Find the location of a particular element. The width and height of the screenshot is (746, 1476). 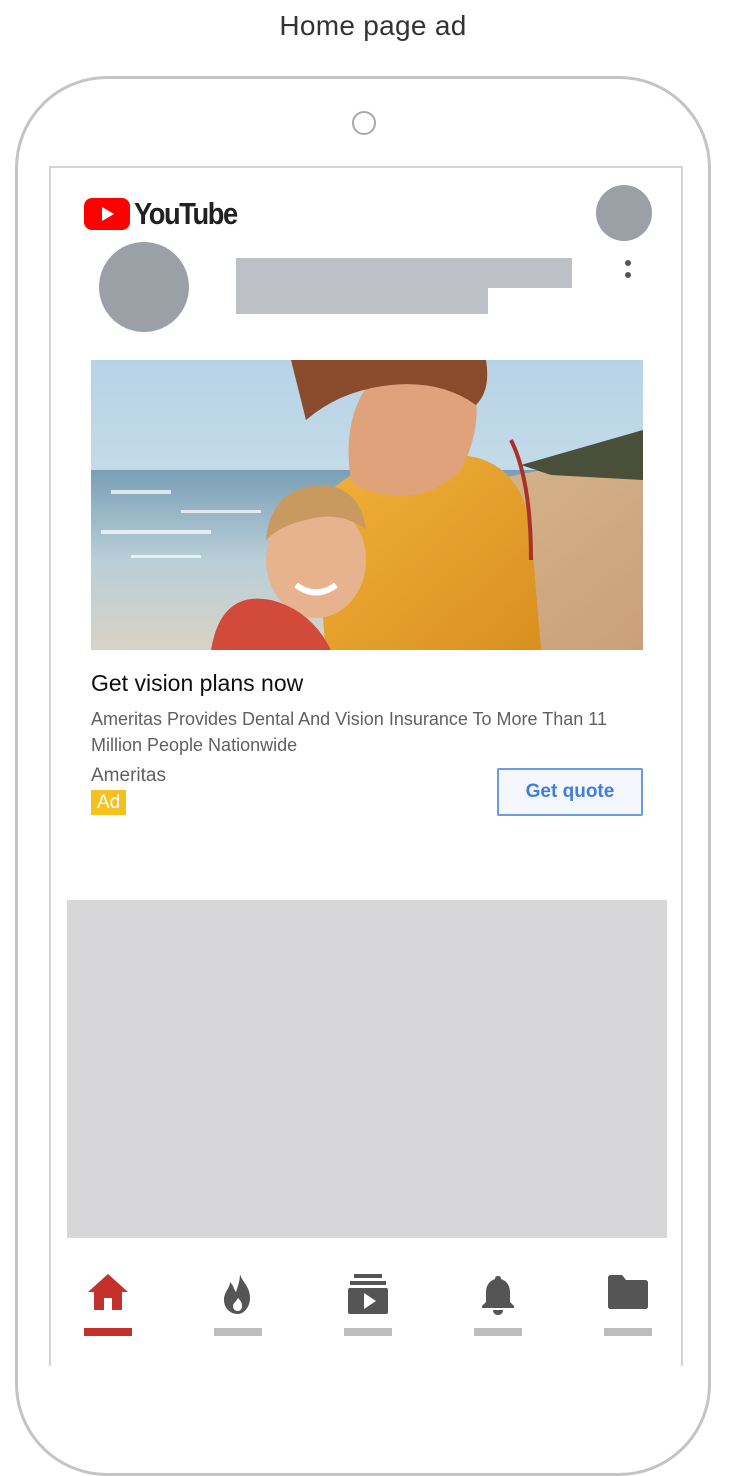

nav-subscriptions-indicator is located at coordinates (368, 1332).